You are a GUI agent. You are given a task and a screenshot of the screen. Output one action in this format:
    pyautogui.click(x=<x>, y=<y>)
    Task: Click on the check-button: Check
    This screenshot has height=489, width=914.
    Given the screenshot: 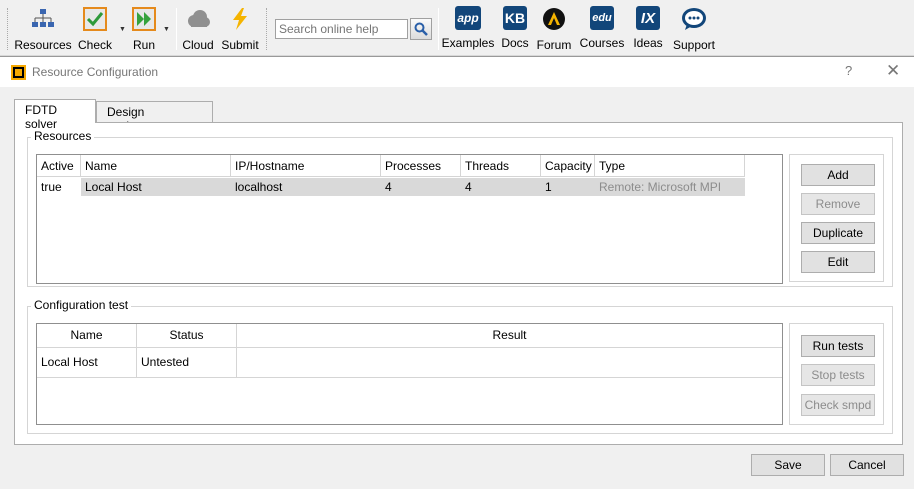 What is the action you would take?
    pyautogui.click(x=95, y=29)
    